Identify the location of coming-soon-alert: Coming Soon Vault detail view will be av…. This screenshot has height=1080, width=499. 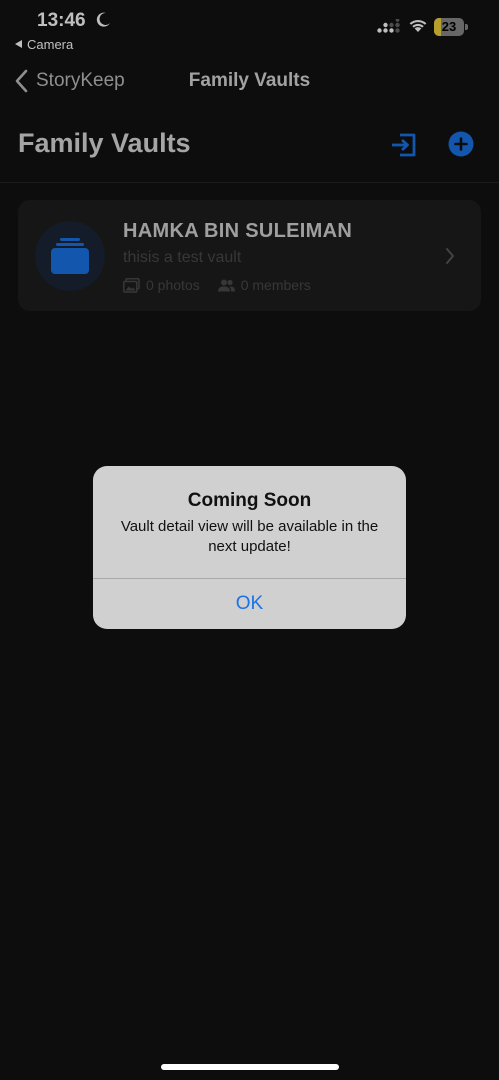
(249, 547).